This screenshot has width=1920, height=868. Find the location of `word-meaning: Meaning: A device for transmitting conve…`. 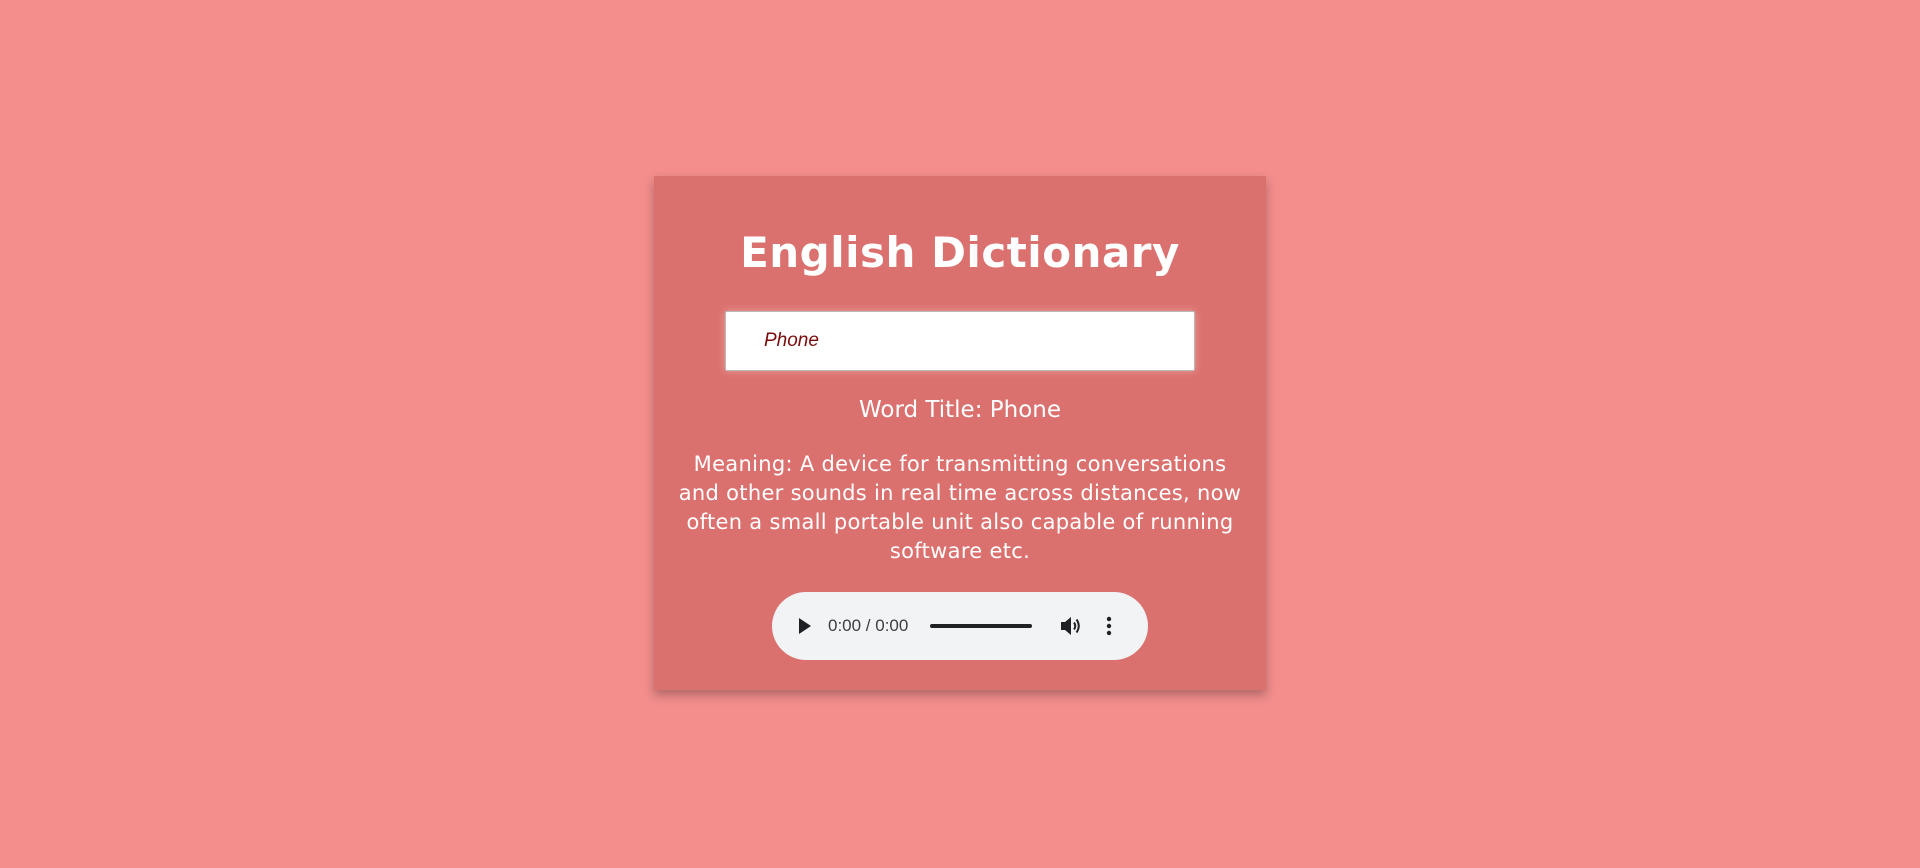

word-meaning: Meaning: A device for transmitting conve… is located at coordinates (960, 507).